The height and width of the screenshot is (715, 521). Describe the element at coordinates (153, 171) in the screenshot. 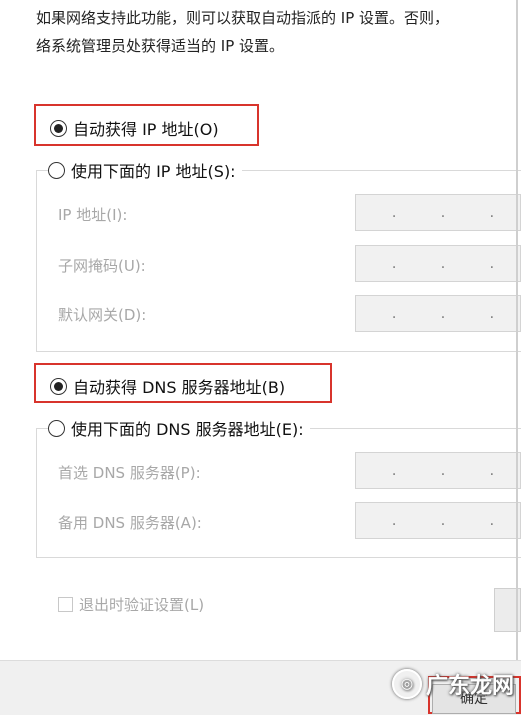

I see `manual-ip-label: 使用下面的 IP 地址(S):` at that location.